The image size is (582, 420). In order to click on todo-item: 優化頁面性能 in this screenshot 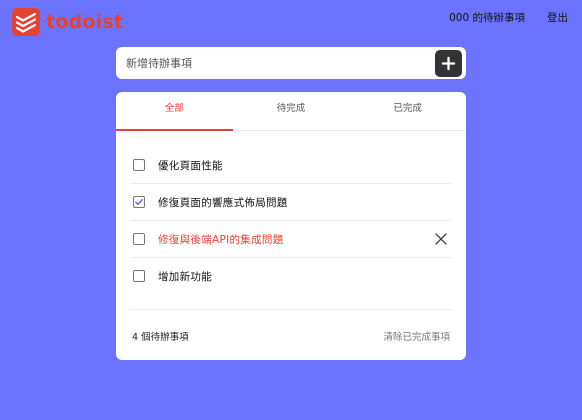, I will do `click(291, 165)`.